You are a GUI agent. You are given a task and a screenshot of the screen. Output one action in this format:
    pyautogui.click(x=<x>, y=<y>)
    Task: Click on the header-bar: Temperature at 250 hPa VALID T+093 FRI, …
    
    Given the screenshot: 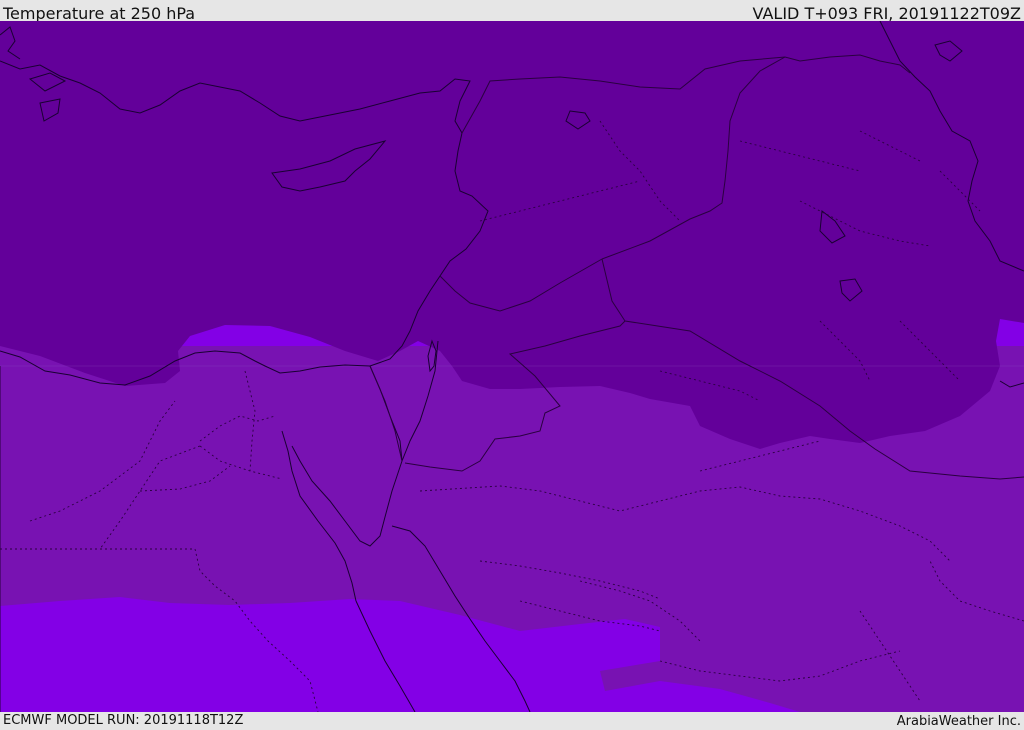 What is the action you would take?
    pyautogui.click(x=512, y=11)
    